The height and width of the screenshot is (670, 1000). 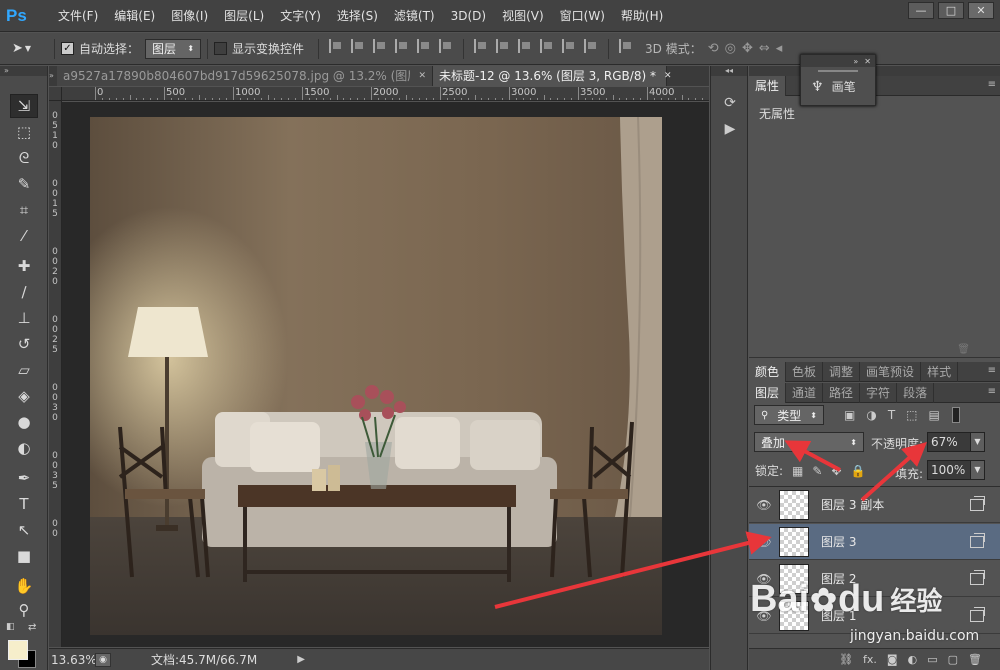 I want to click on tab-color: 颜色, so click(x=768, y=372).